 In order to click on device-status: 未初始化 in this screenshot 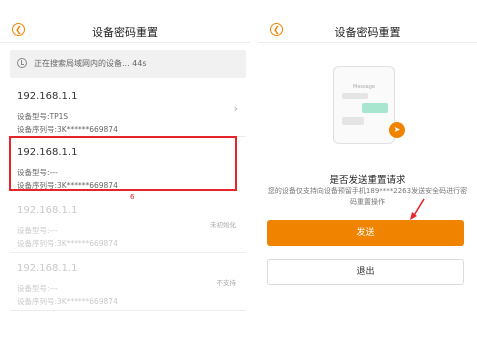, I will do `click(223, 225)`.